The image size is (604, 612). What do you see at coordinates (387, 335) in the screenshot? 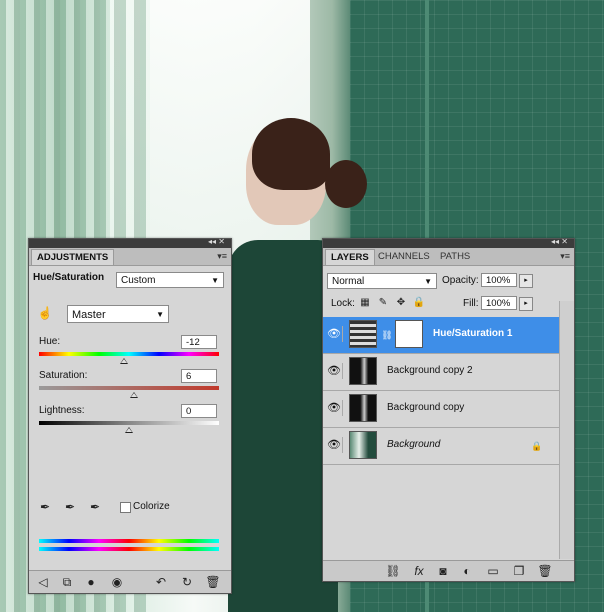
I see `link-icon: ⛓` at bounding box center [387, 335].